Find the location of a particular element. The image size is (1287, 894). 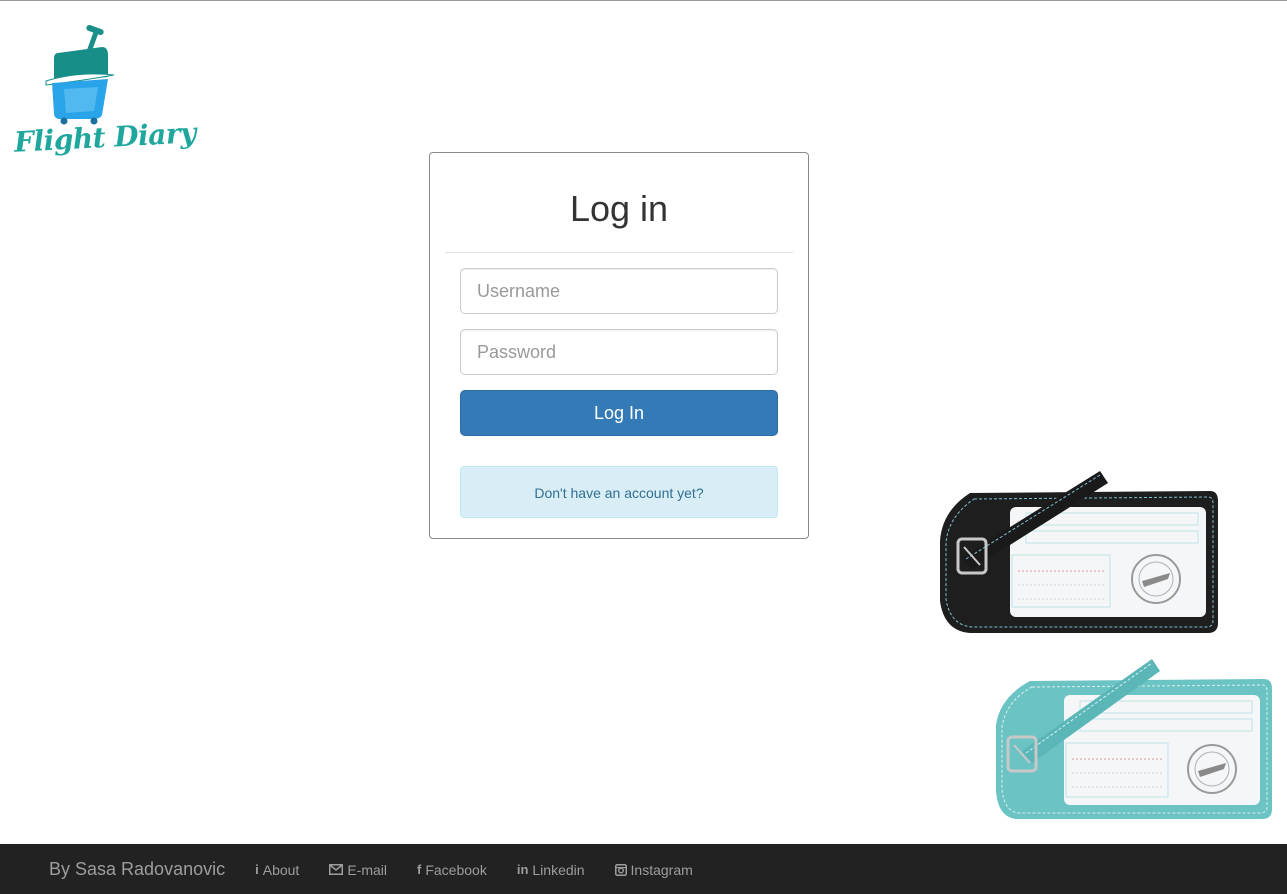

facebook-icon: f is located at coordinates (419, 869).